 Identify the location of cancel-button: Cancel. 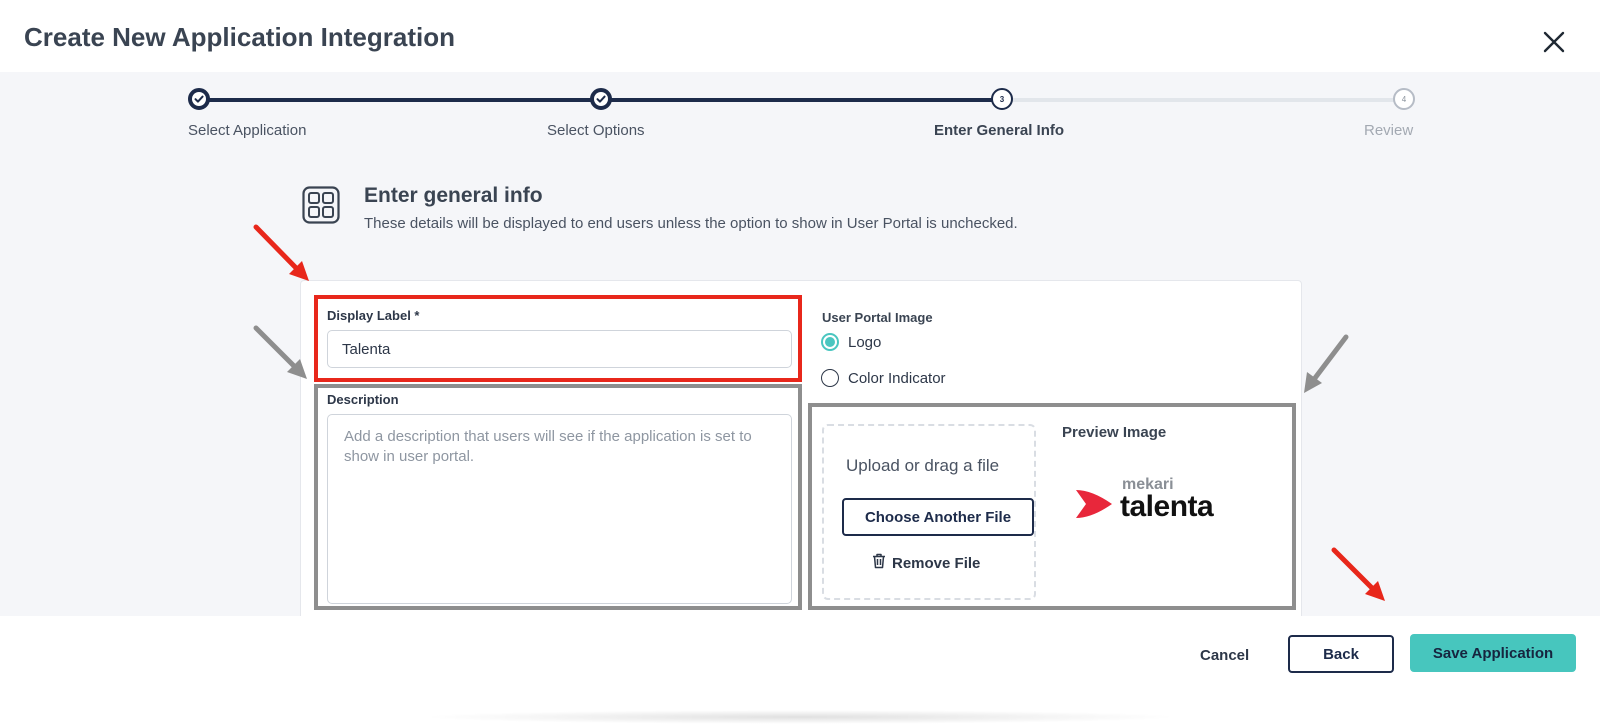
(1224, 655).